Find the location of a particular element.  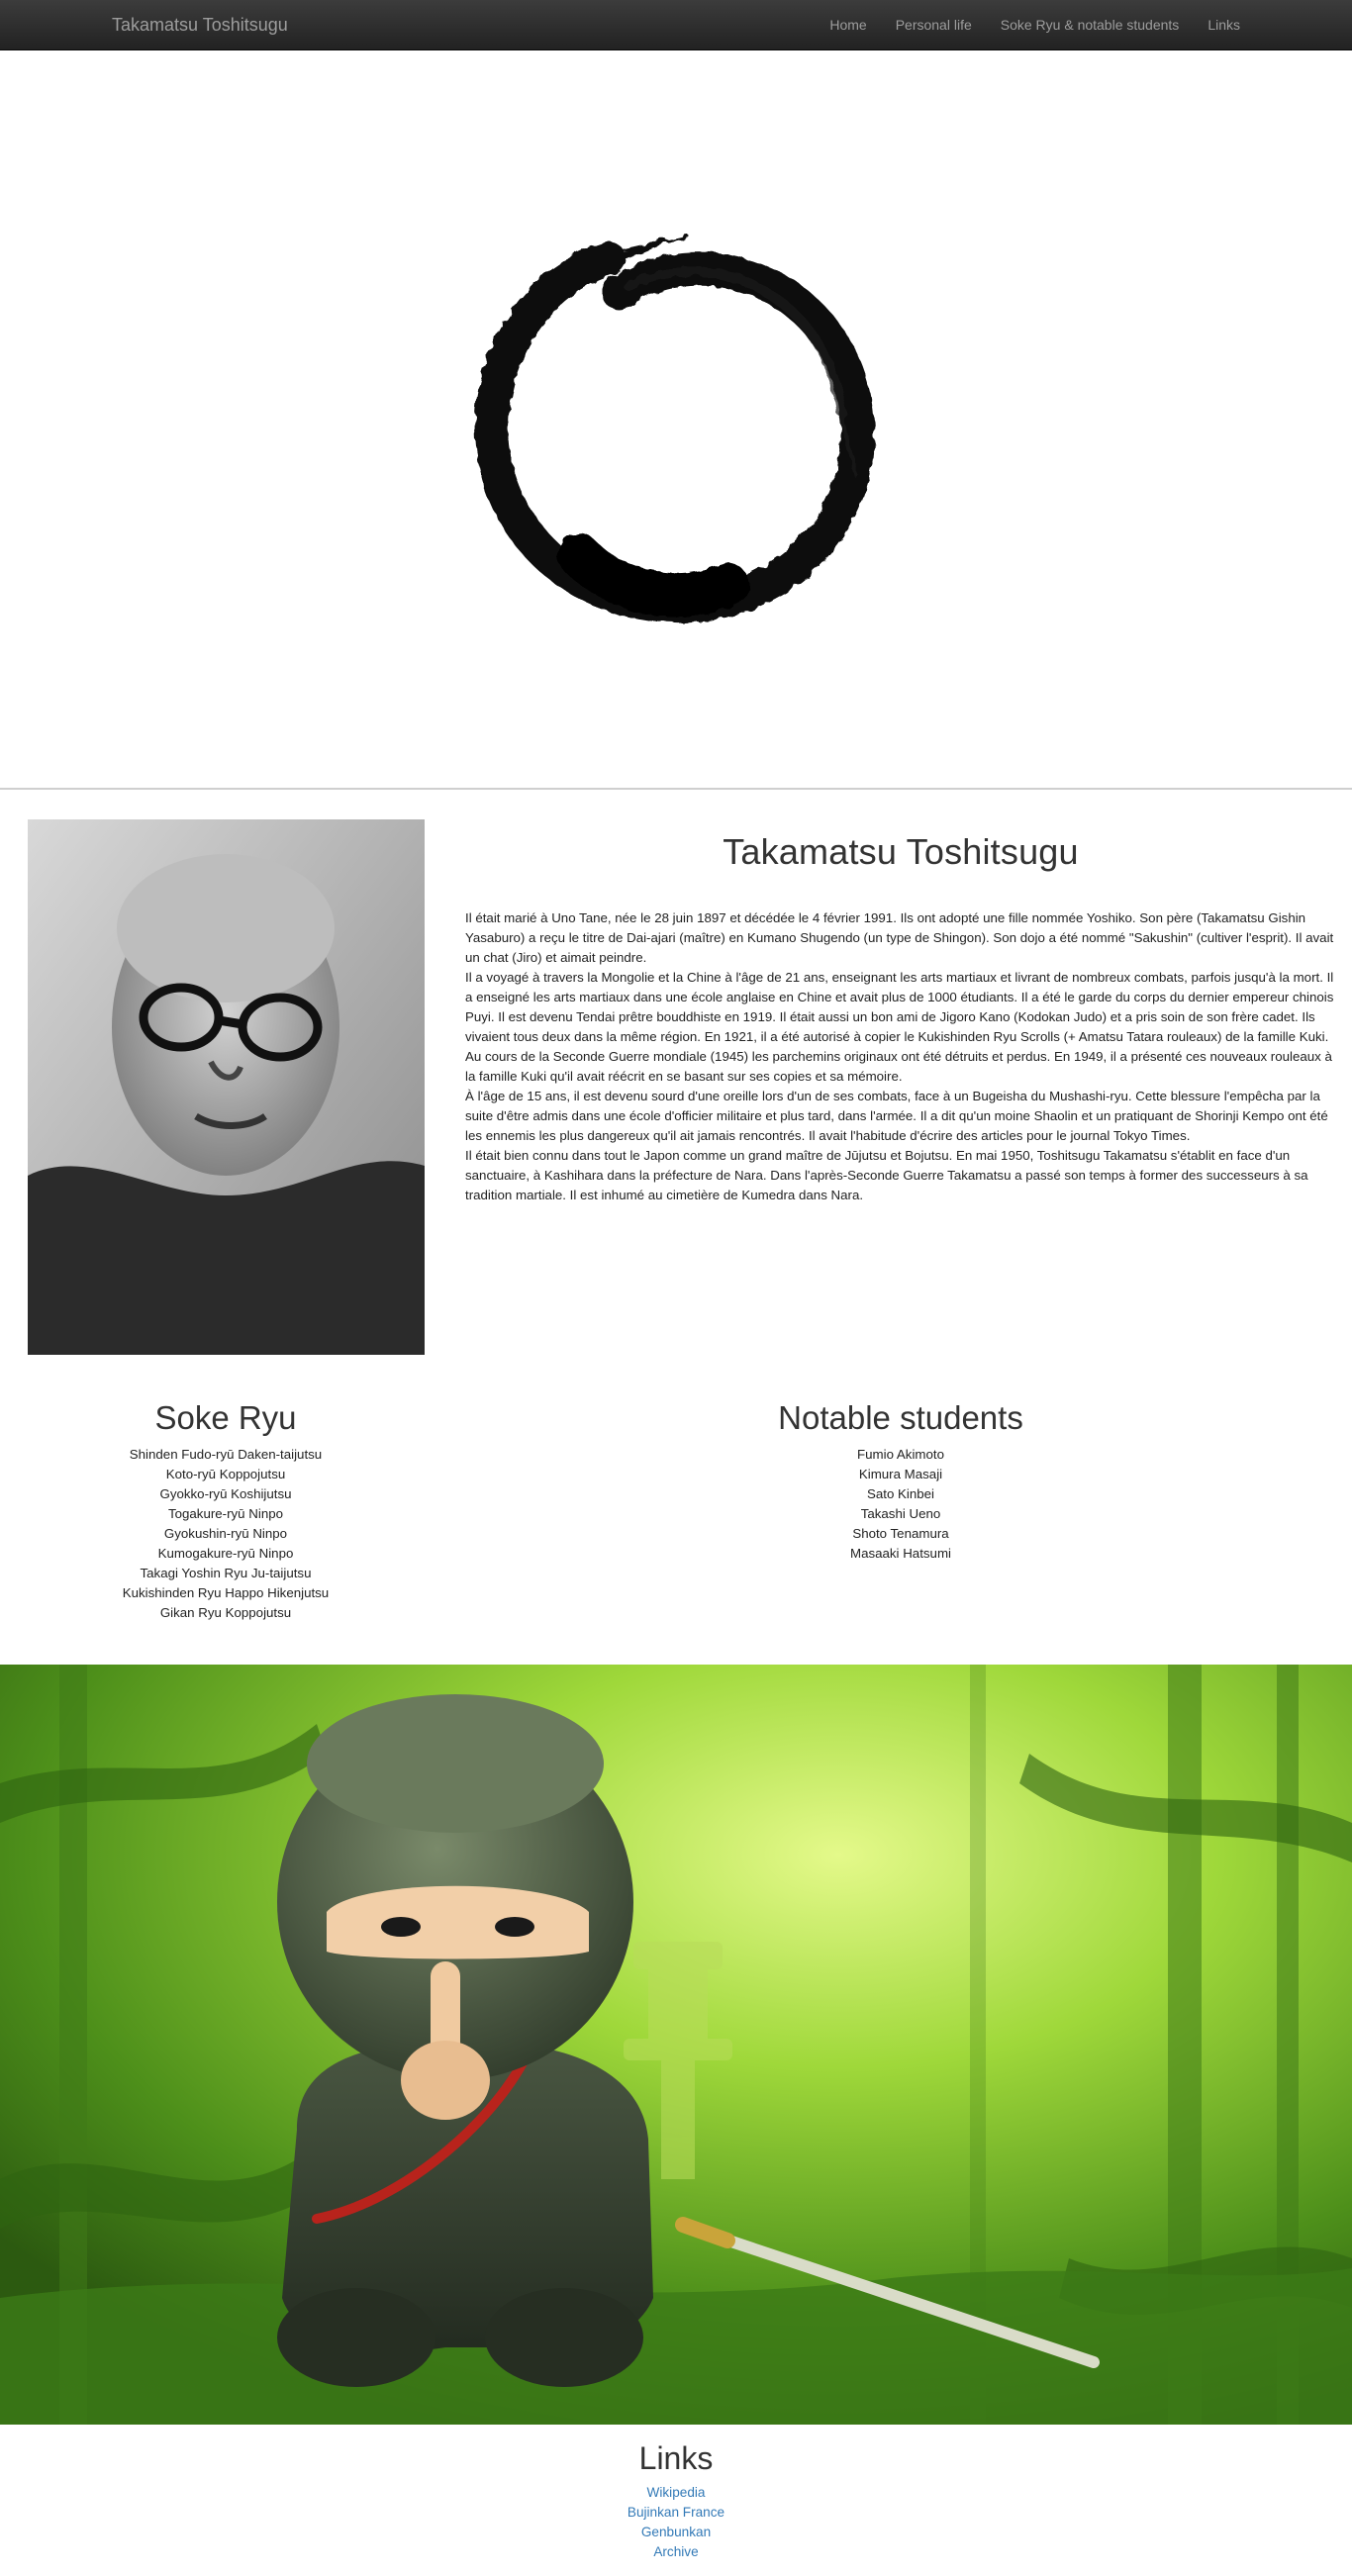

links-heading: Links is located at coordinates (676, 2458).